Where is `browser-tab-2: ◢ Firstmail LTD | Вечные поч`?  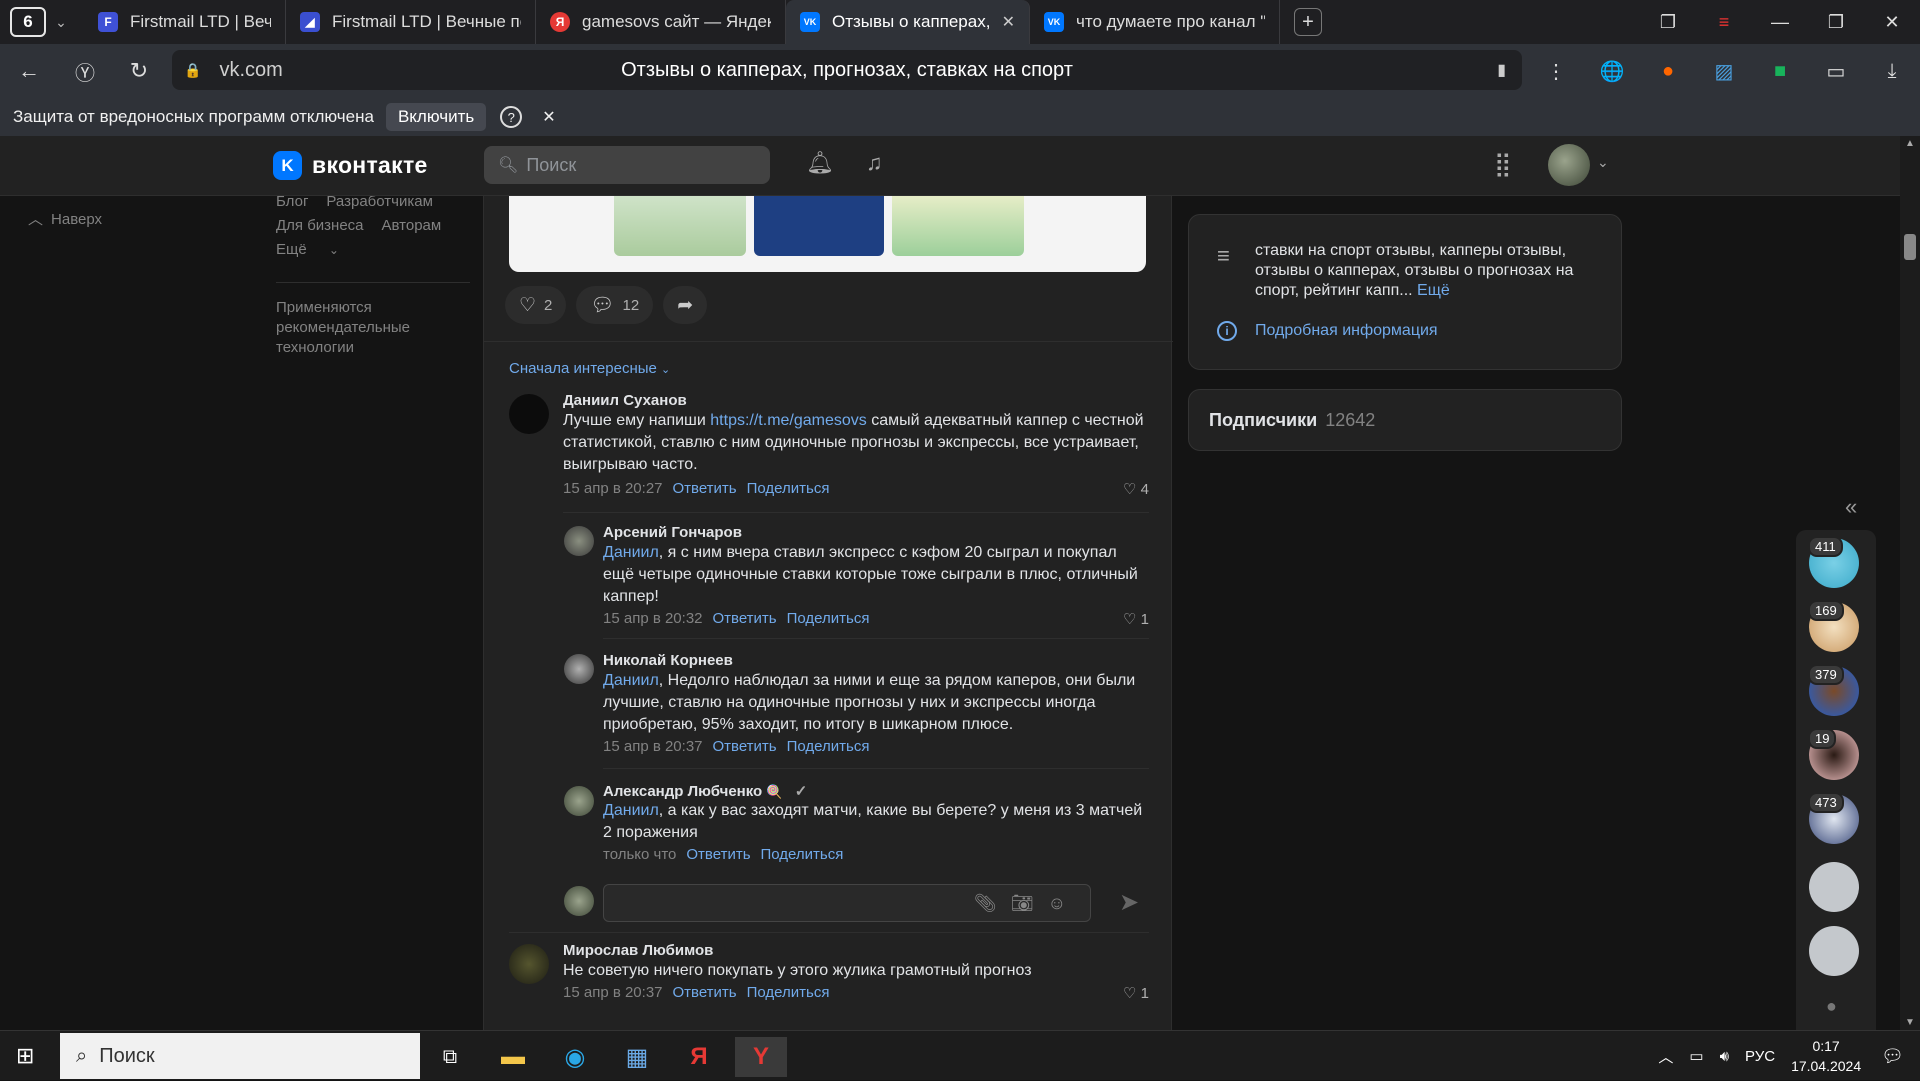
browser-tab-2: ◢ Firstmail LTD | Вечные поч is located at coordinates (411, 22).